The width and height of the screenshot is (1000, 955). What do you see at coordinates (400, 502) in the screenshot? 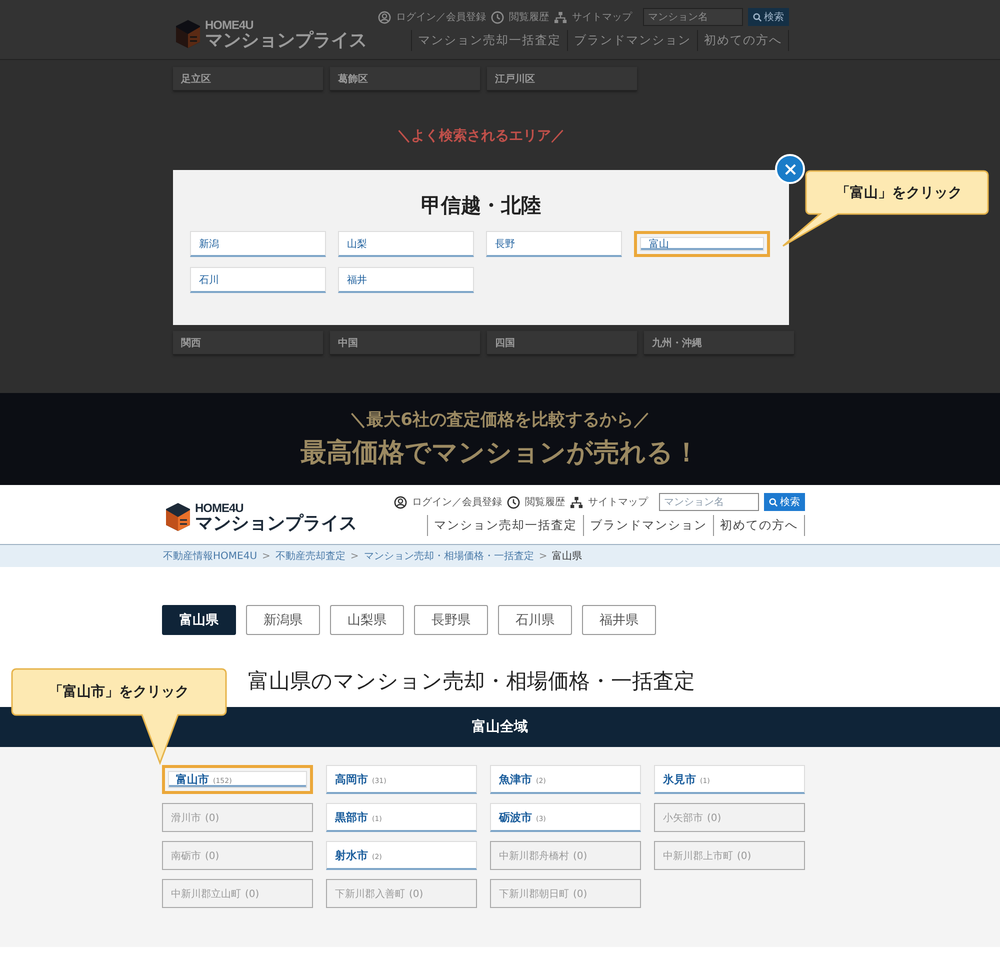
I see `user-icon` at bounding box center [400, 502].